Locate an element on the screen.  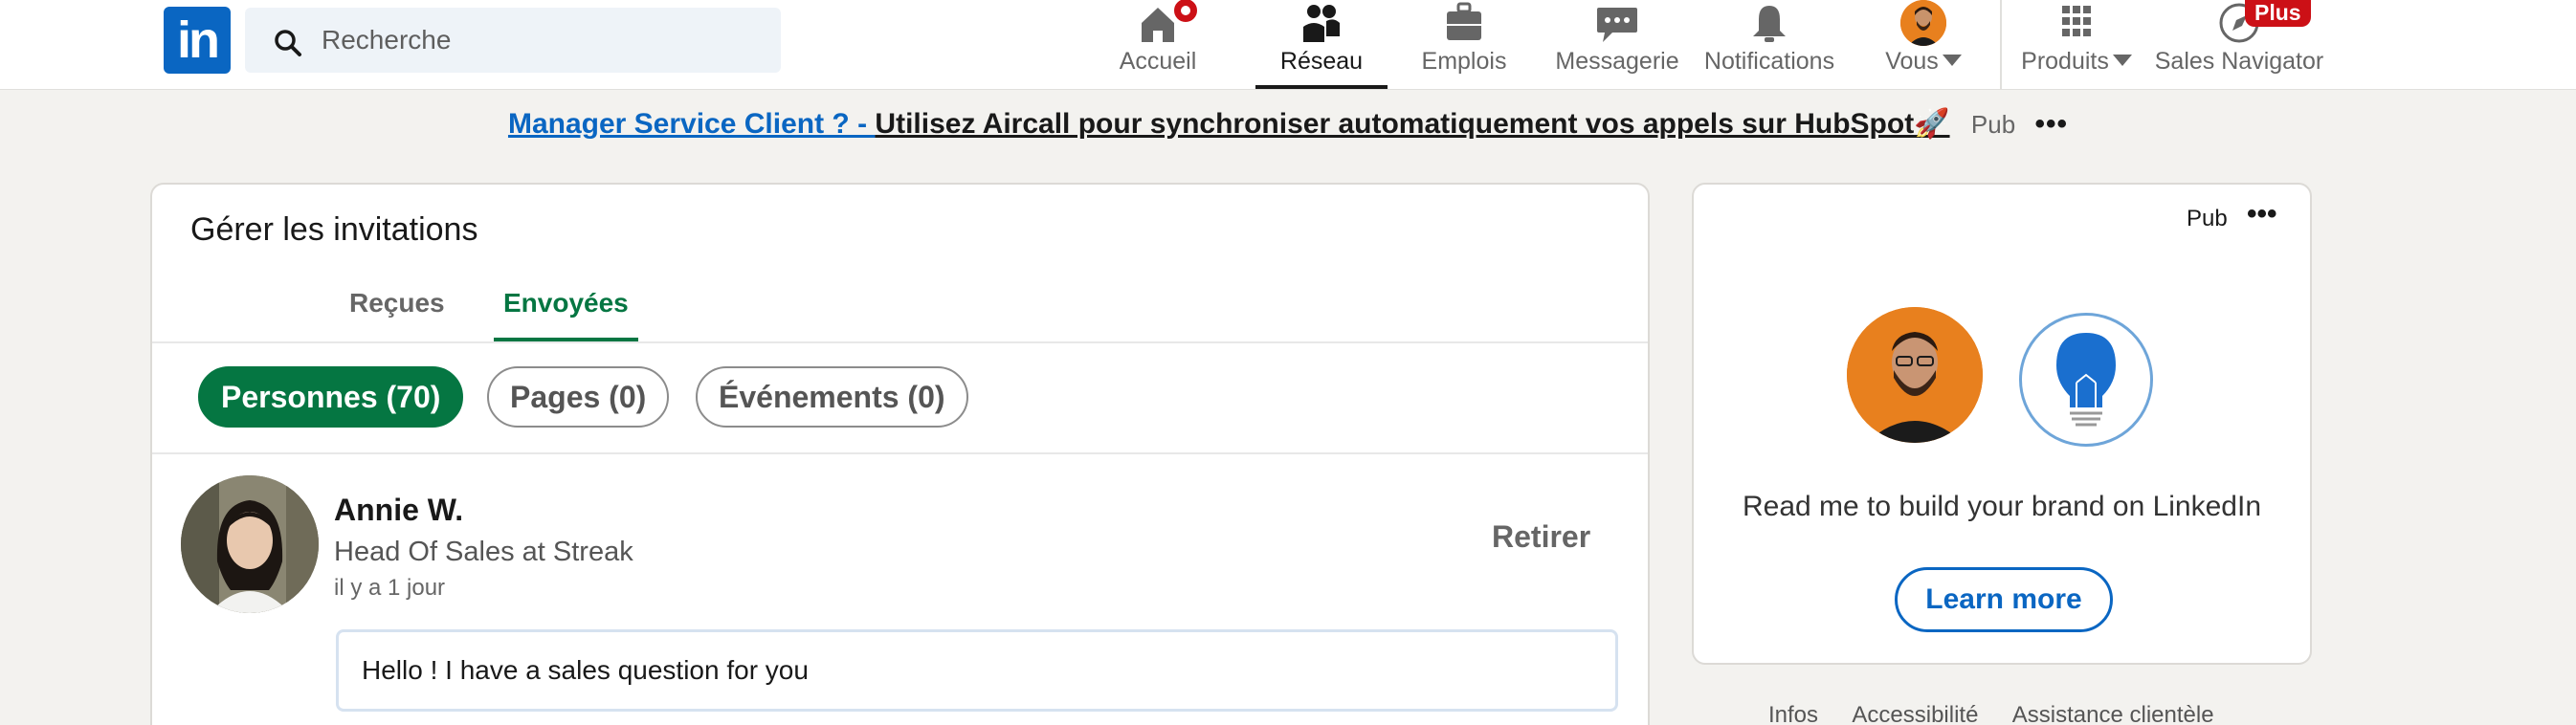
footer-links: Infos Accessibilité Assistance clientèle is located at coordinates (2005, 713).